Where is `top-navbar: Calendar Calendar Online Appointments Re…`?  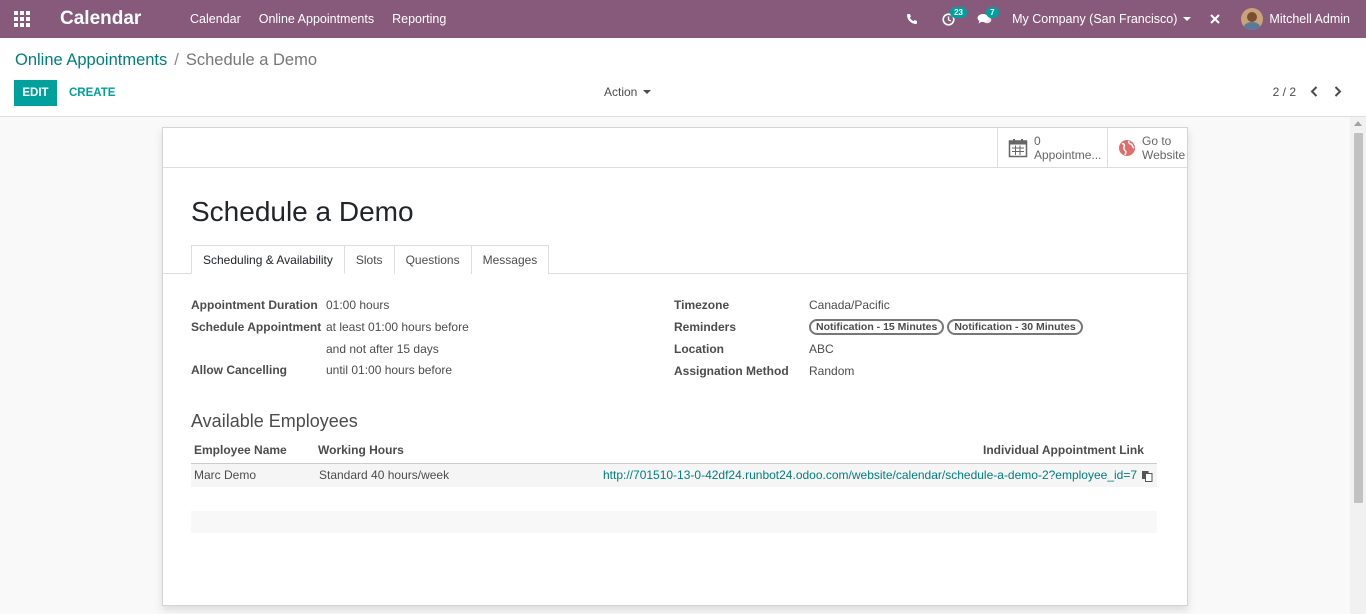
top-navbar: Calendar Calendar Online Appointments Re… is located at coordinates (683, 19).